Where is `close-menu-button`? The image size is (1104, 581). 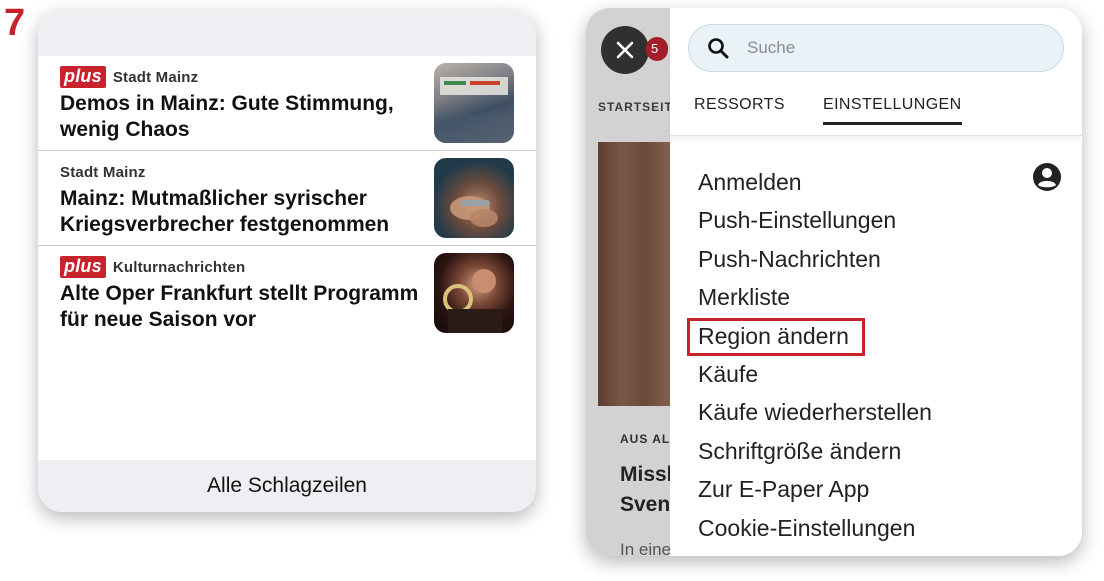 close-menu-button is located at coordinates (625, 50).